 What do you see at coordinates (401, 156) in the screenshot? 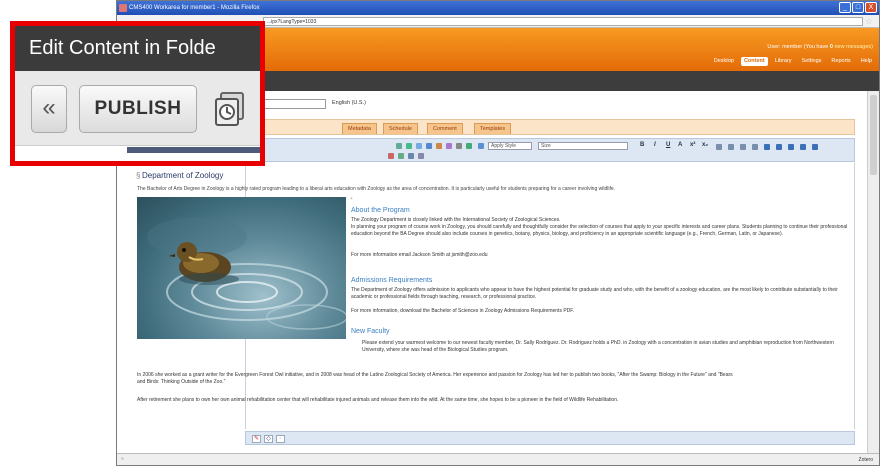
I see `redo-icon` at bounding box center [401, 156].